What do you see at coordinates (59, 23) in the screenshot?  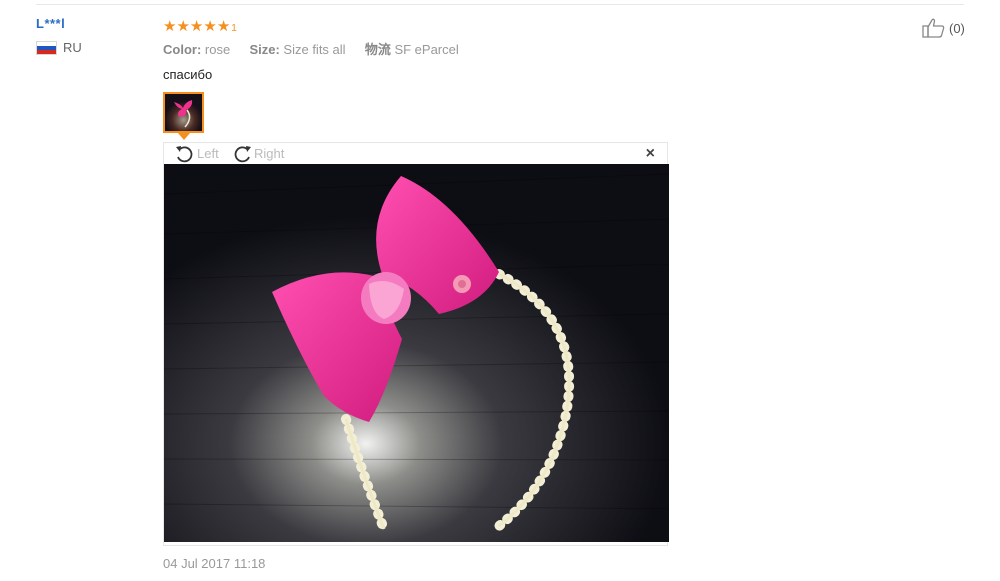 I see `reviewer-name: L***l` at bounding box center [59, 23].